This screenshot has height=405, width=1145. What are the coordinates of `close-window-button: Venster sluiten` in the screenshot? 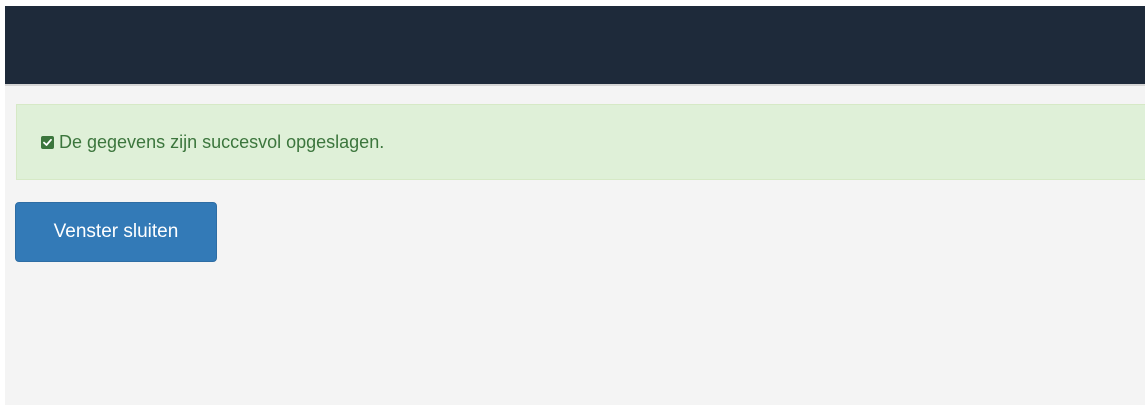 It's located at (116, 232).